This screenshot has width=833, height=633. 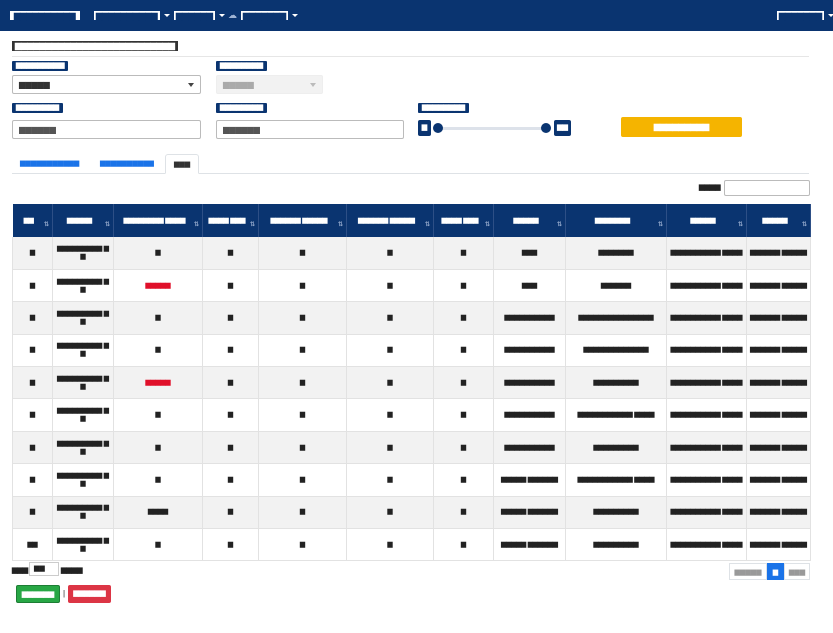 What do you see at coordinates (767, 188) in the screenshot?
I see `table-search-input` at bounding box center [767, 188].